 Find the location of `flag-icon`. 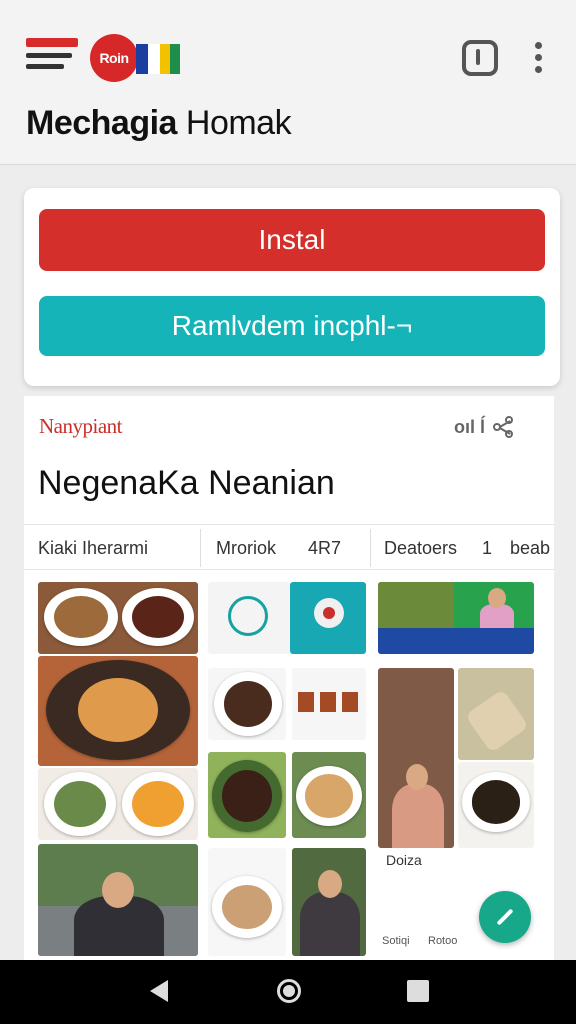

flag-icon is located at coordinates (160, 59).